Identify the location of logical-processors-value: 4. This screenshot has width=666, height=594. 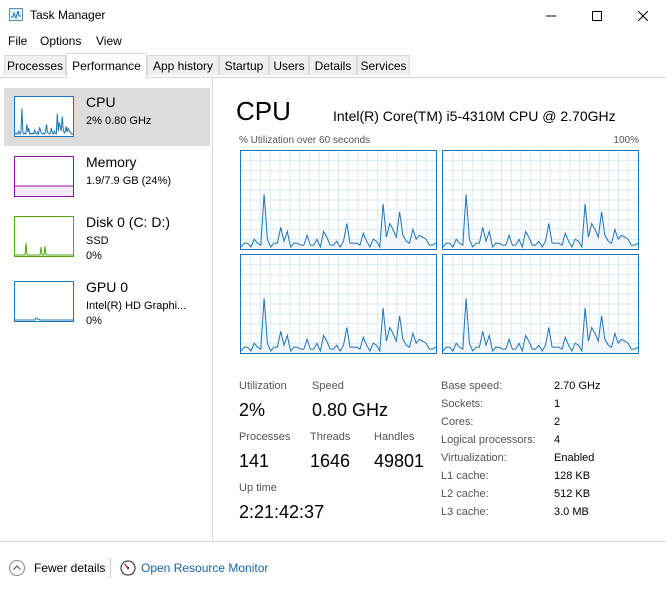
(557, 440).